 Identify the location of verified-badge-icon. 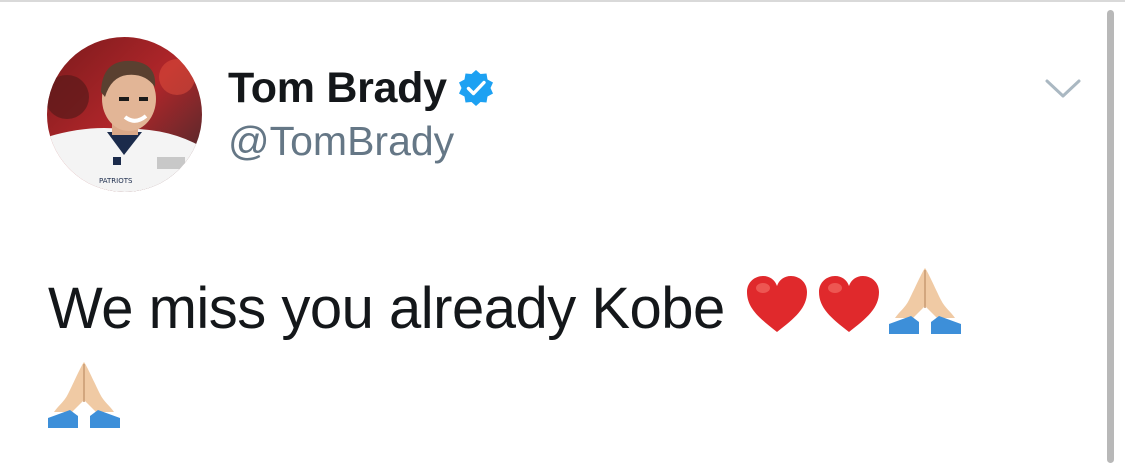
(476, 88).